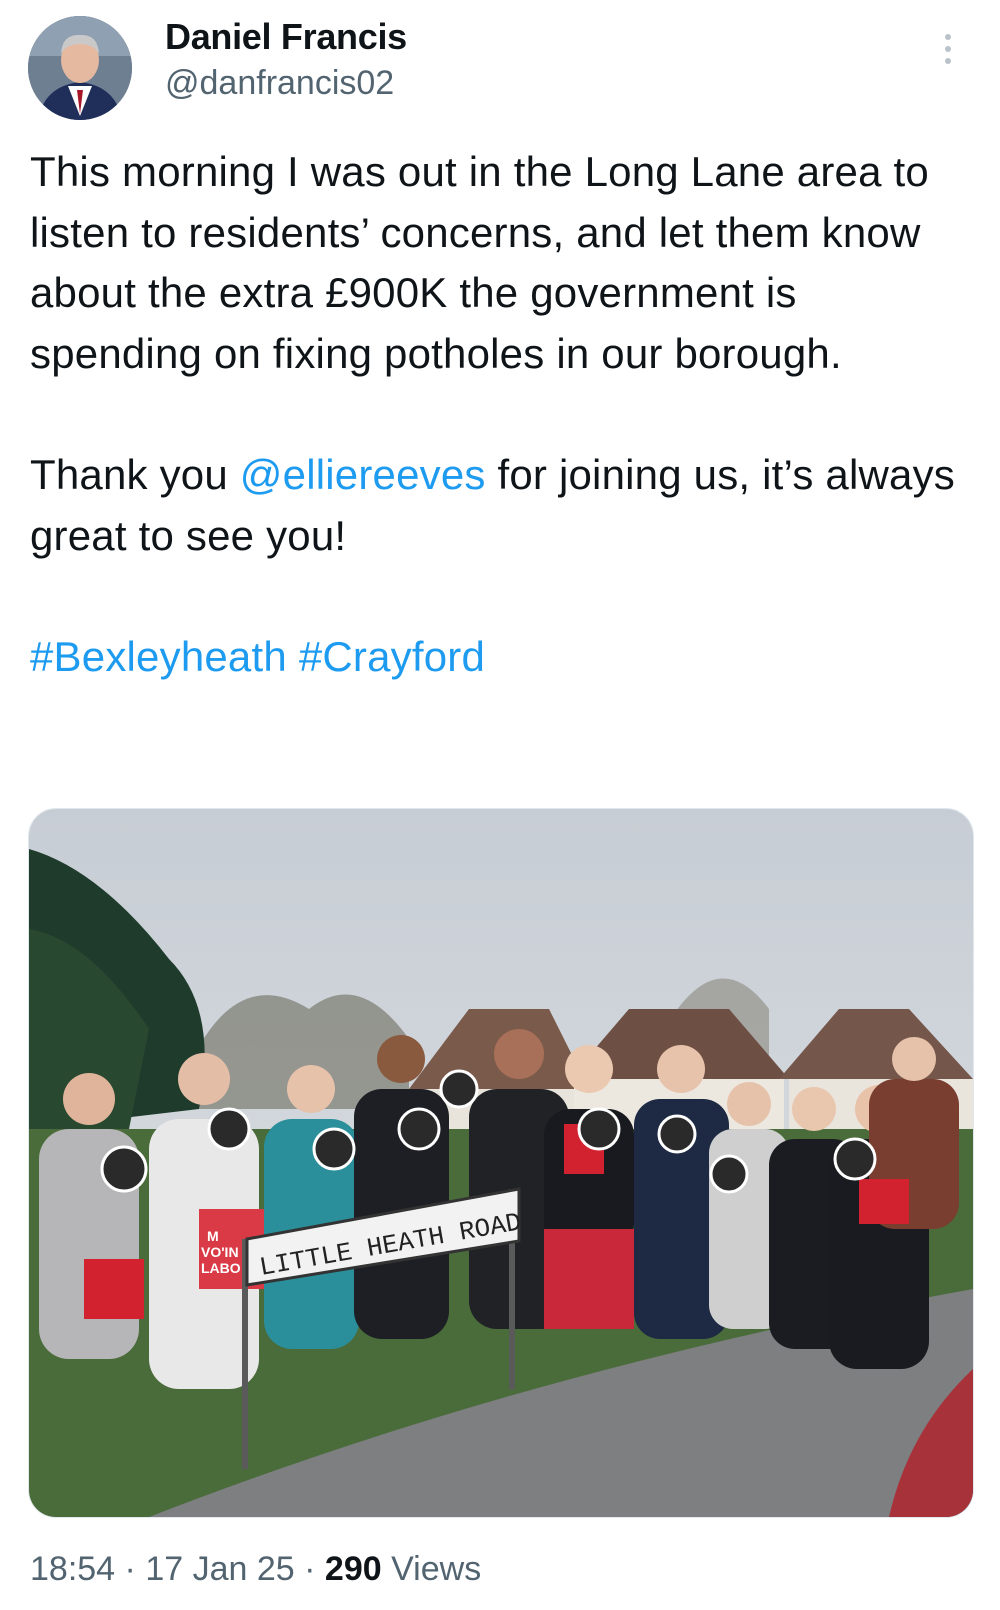 This screenshot has height=1610, width=1000. What do you see at coordinates (363, 474) in the screenshot?
I see `mention-link: @elliereeves` at bounding box center [363, 474].